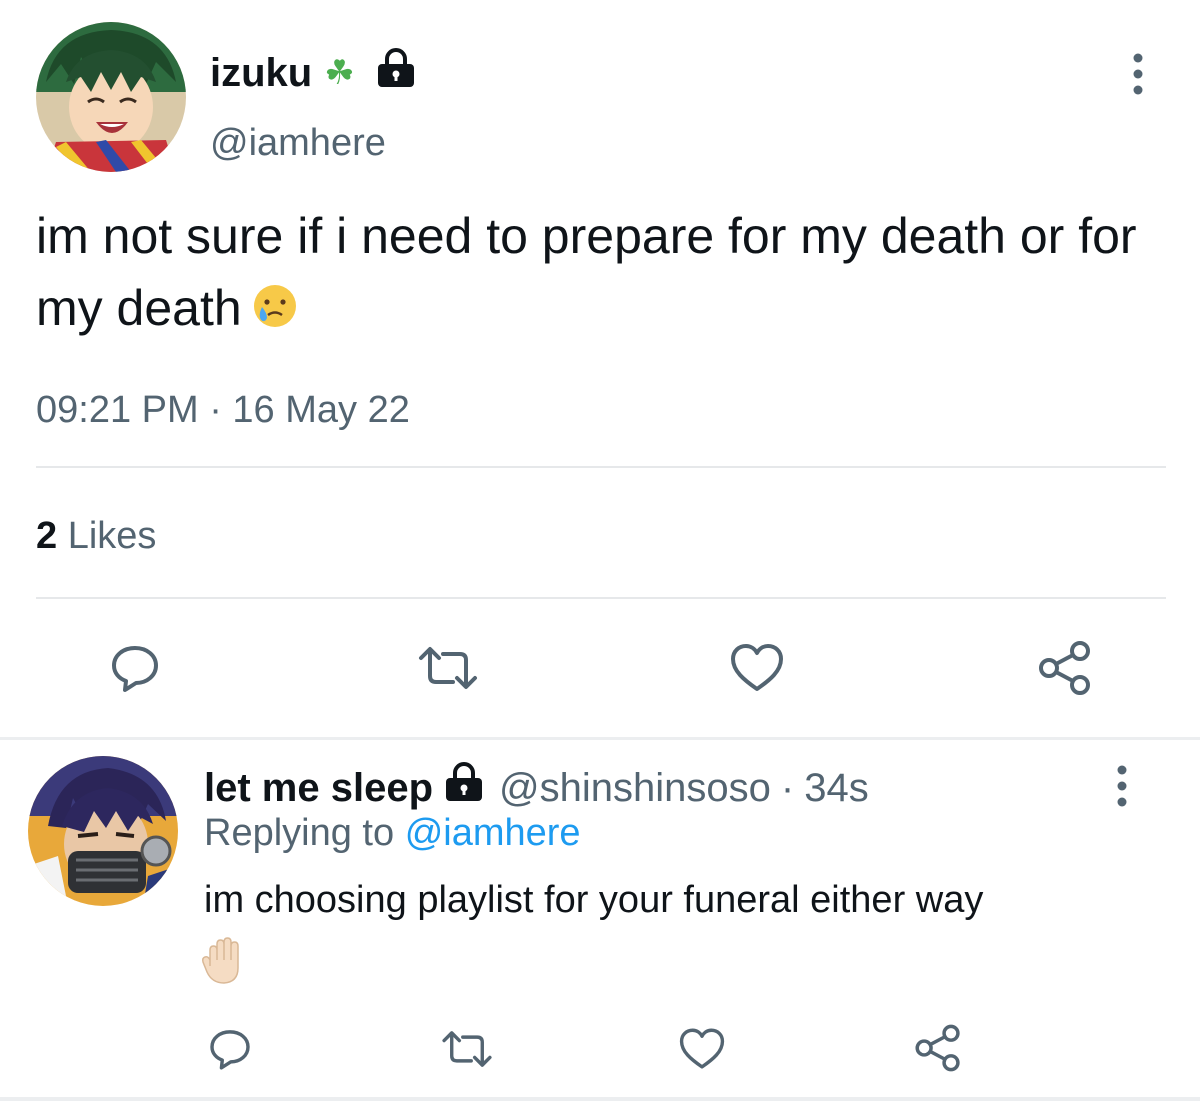 The image size is (1200, 1101). I want to click on anime-purple-hair-avatar-icon, so click(103, 831).